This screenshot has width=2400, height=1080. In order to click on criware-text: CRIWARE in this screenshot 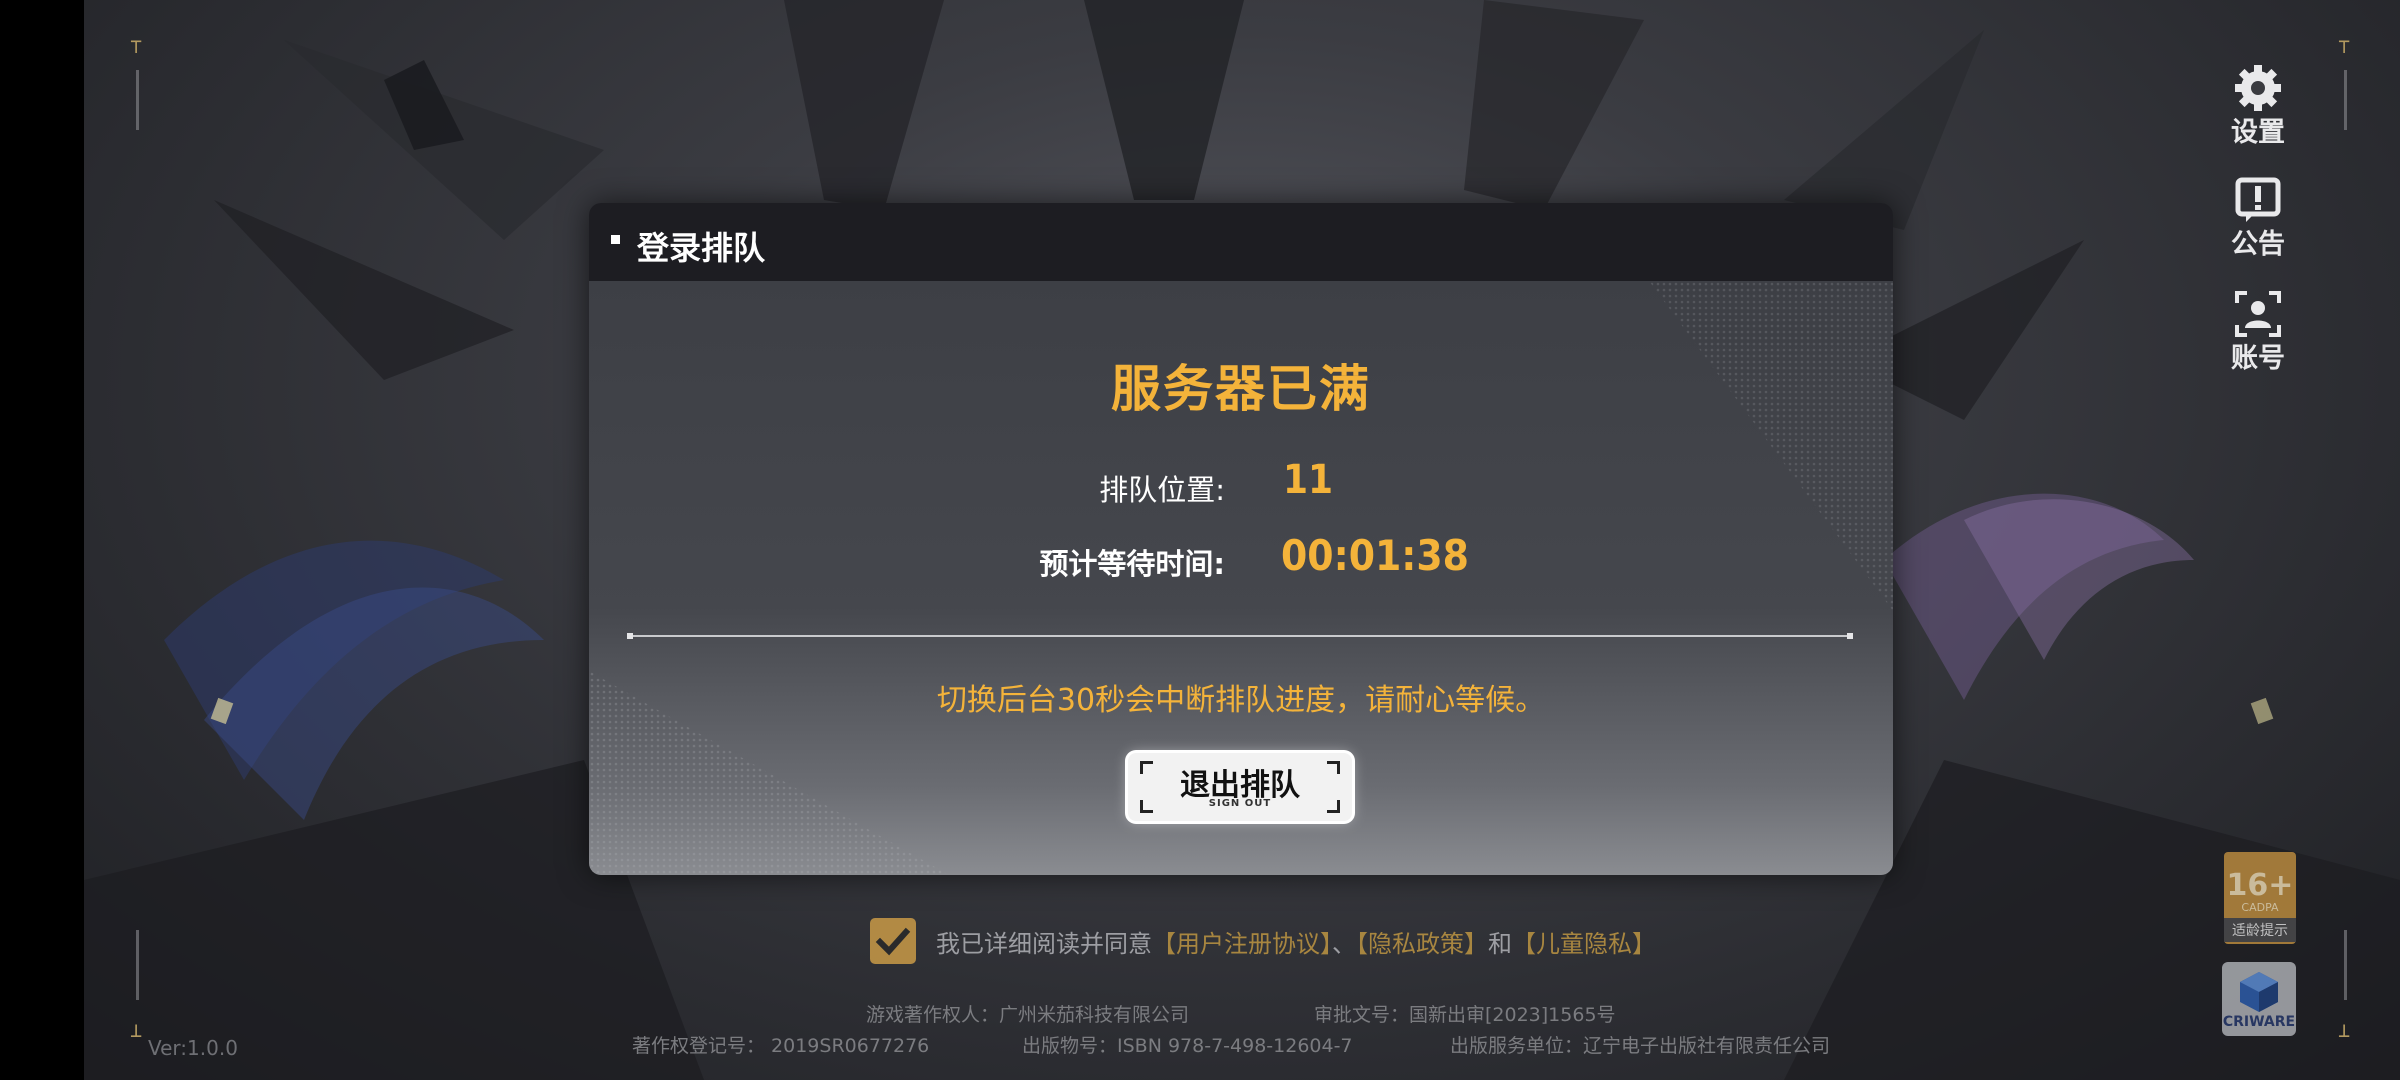, I will do `click(2259, 1022)`.